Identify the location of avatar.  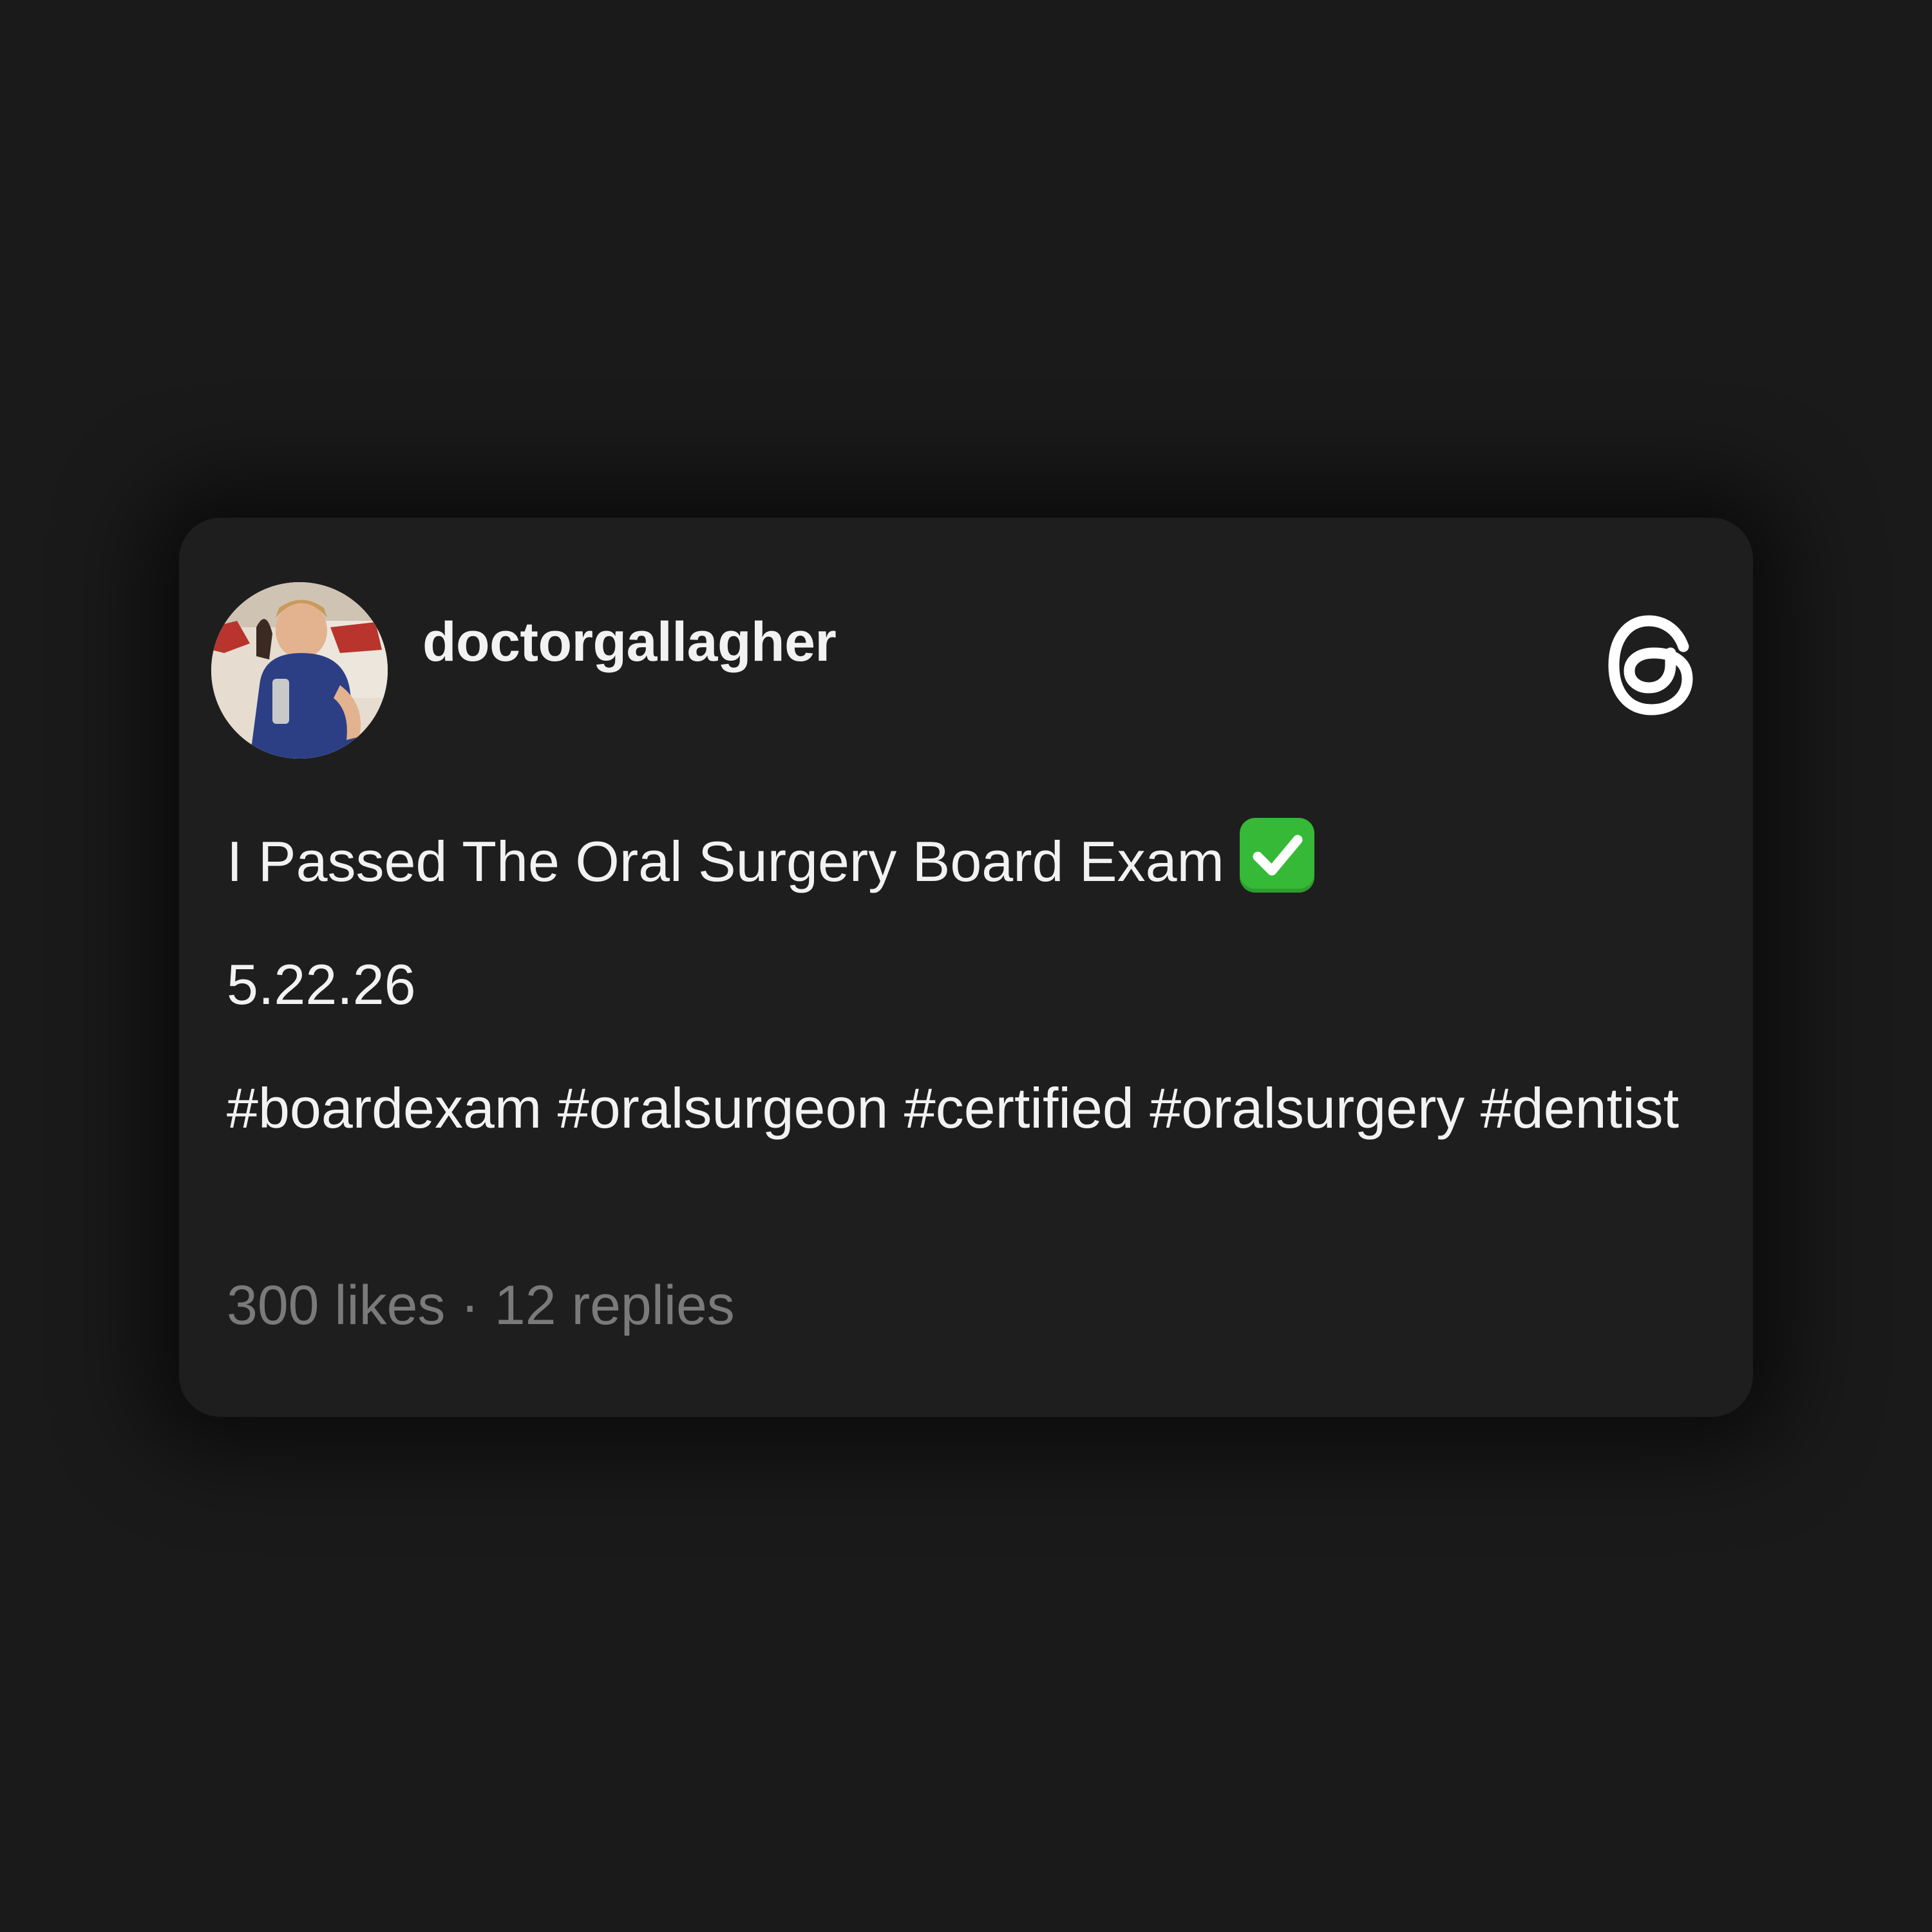
(299, 670).